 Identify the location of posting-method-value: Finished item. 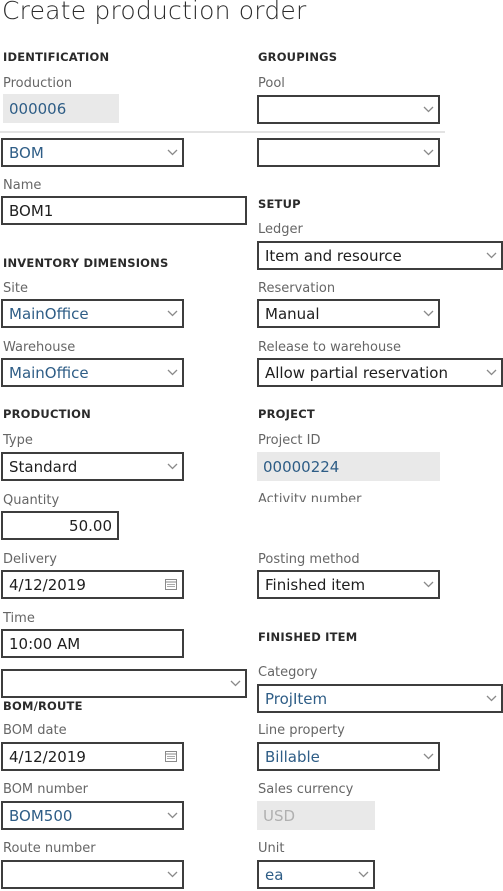
(315, 584).